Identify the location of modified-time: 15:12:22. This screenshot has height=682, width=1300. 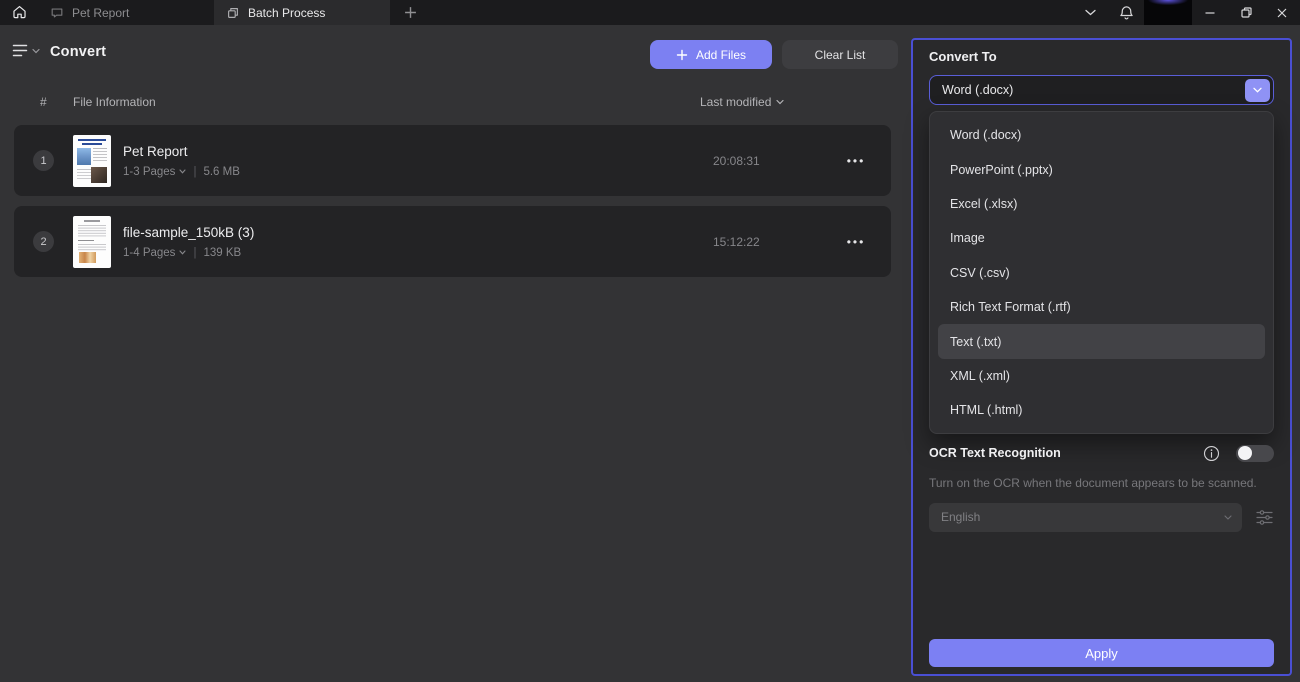
(736, 241).